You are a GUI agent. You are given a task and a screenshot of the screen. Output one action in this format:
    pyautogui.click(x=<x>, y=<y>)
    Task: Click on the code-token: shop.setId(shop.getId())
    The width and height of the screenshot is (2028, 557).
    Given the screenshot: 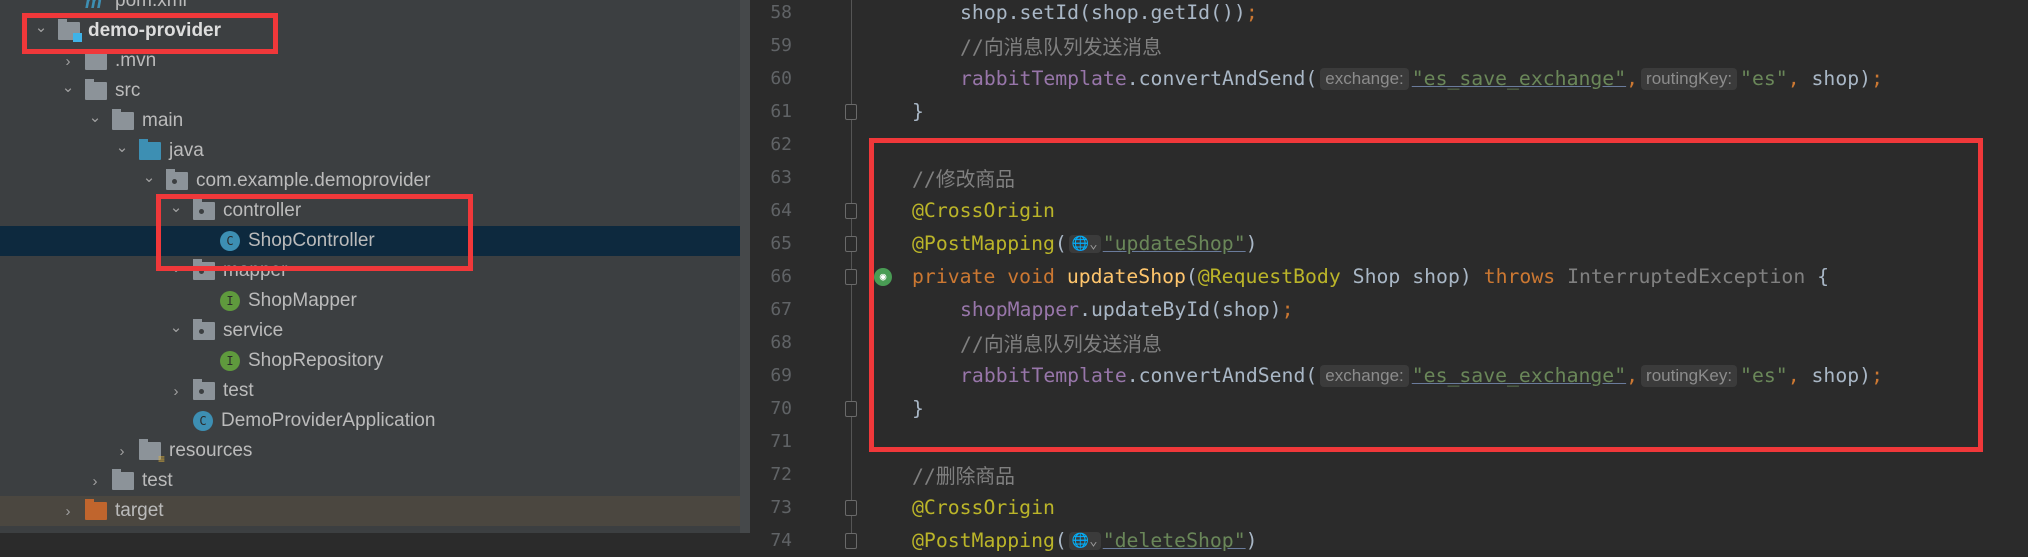 What is the action you would take?
    pyautogui.click(x=1103, y=12)
    